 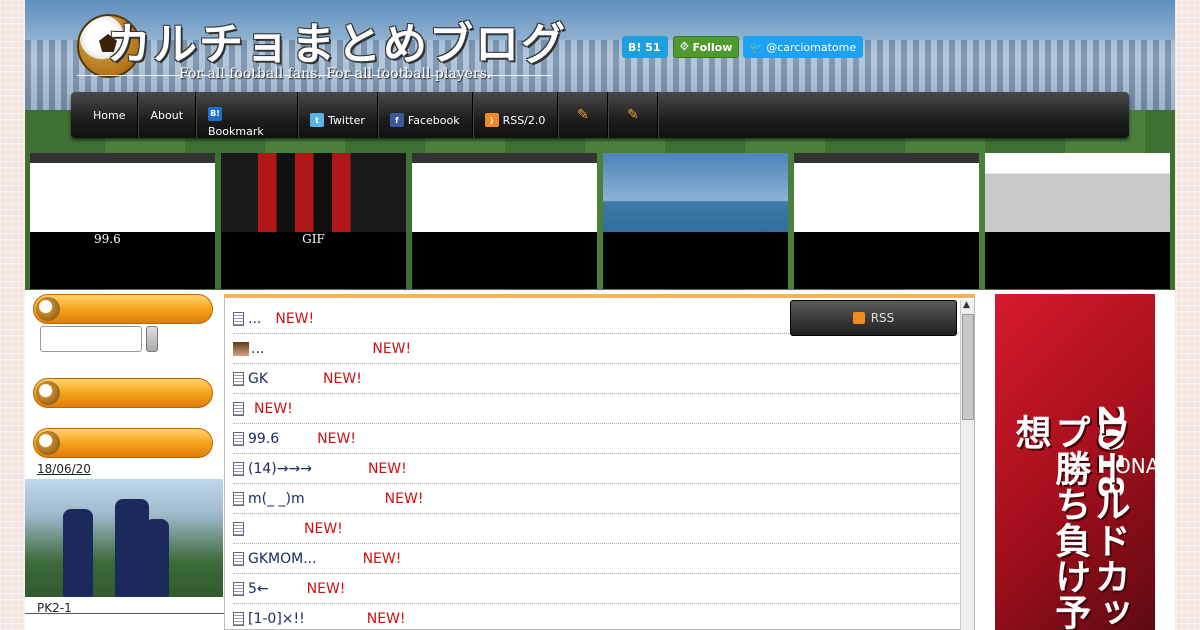 I want to click on list-item: m(_ _)m NEW!, so click(x=596, y=499).